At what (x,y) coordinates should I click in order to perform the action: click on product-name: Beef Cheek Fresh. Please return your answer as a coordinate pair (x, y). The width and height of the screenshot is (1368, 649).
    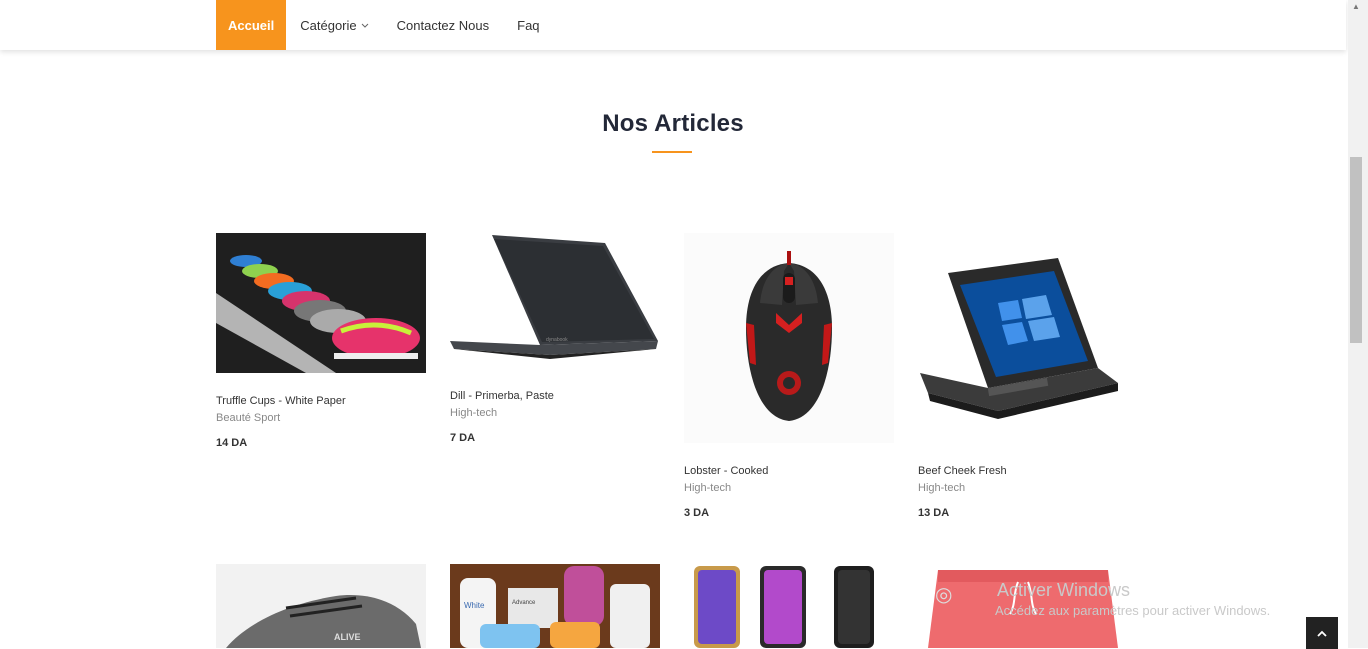
    Looking at the image, I should click on (1023, 471).